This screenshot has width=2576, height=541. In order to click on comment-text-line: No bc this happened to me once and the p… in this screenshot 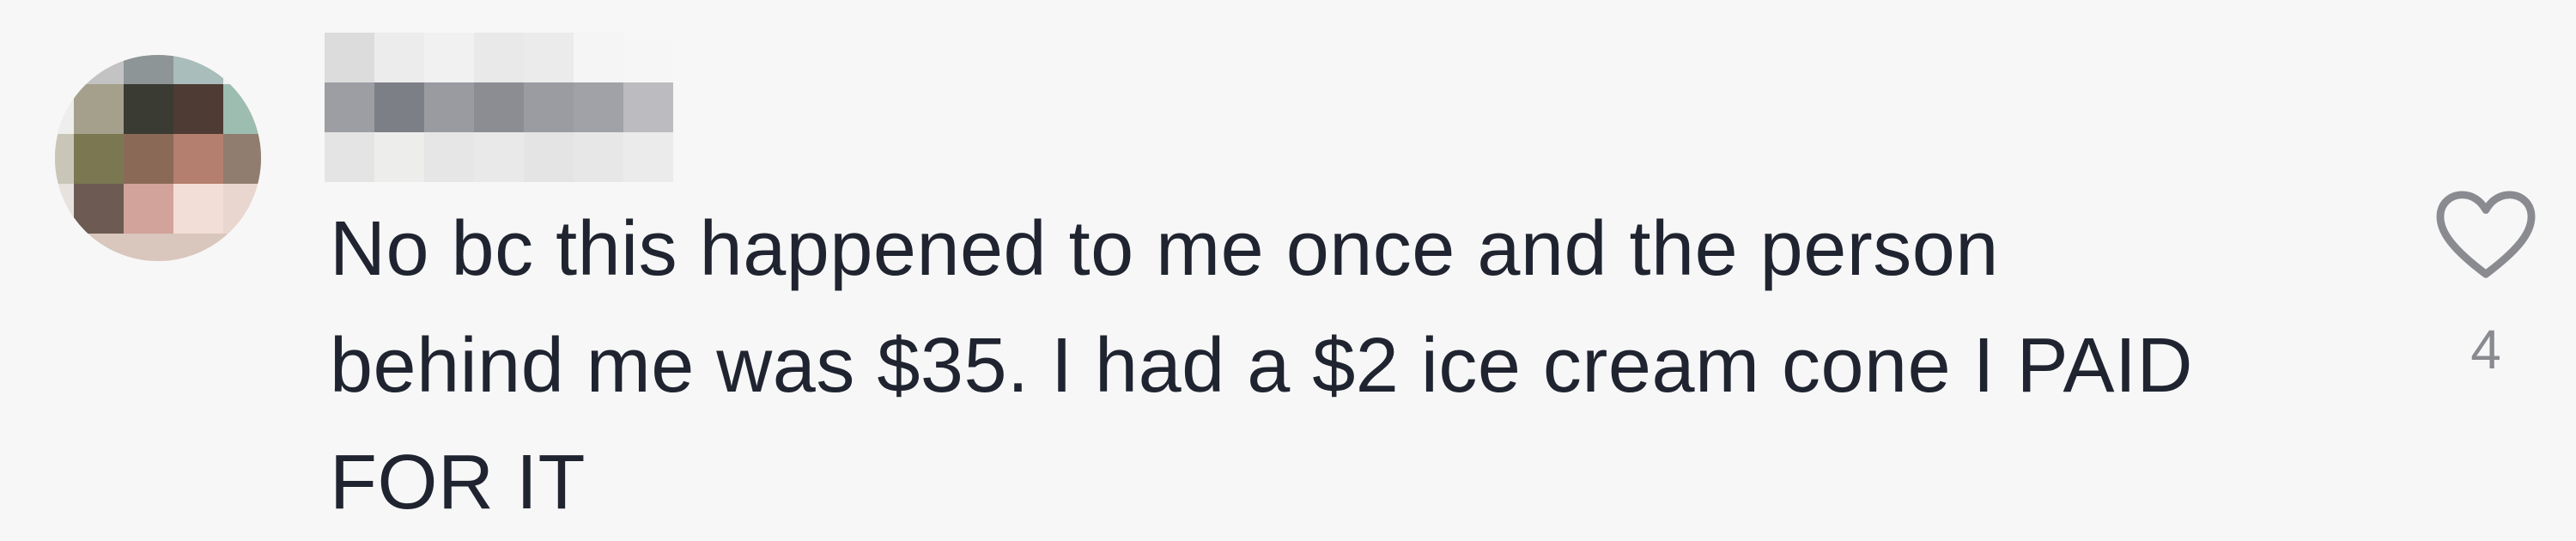, I will do `click(1164, 249)`.